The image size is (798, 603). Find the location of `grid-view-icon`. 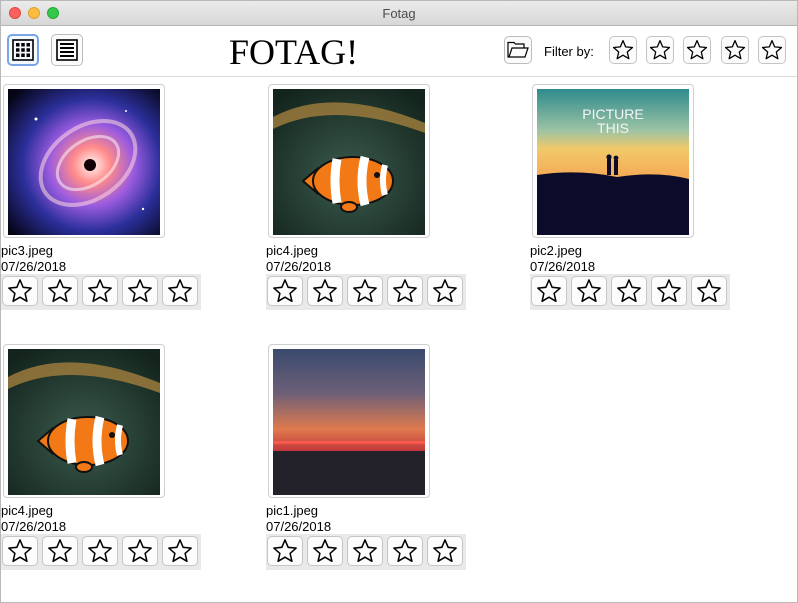

grid-view-icon is located at coordinates (23, 50).